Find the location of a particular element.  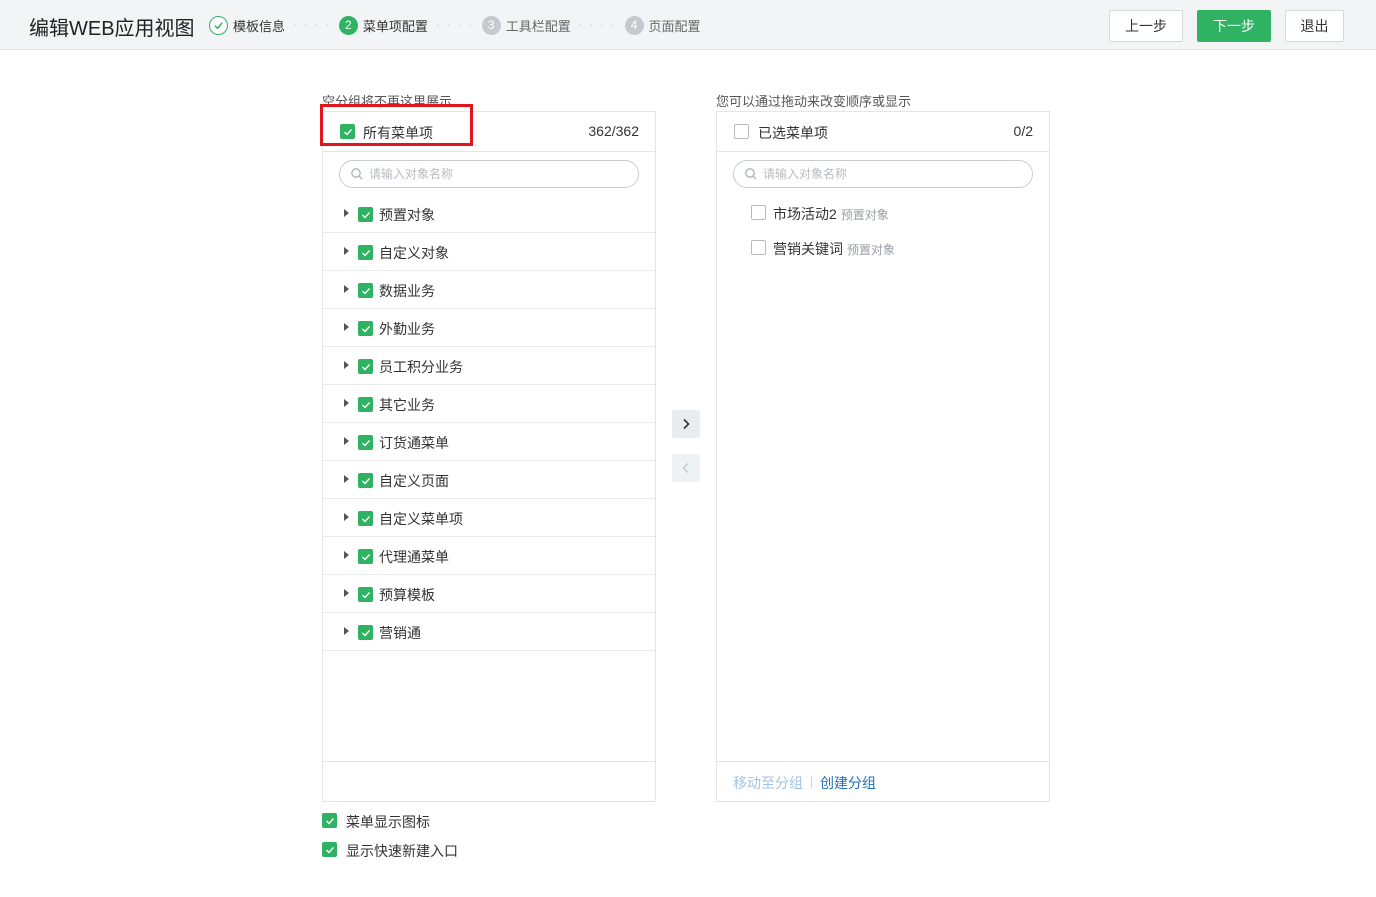

step-number: 2 is located at coordinates (348, 25).